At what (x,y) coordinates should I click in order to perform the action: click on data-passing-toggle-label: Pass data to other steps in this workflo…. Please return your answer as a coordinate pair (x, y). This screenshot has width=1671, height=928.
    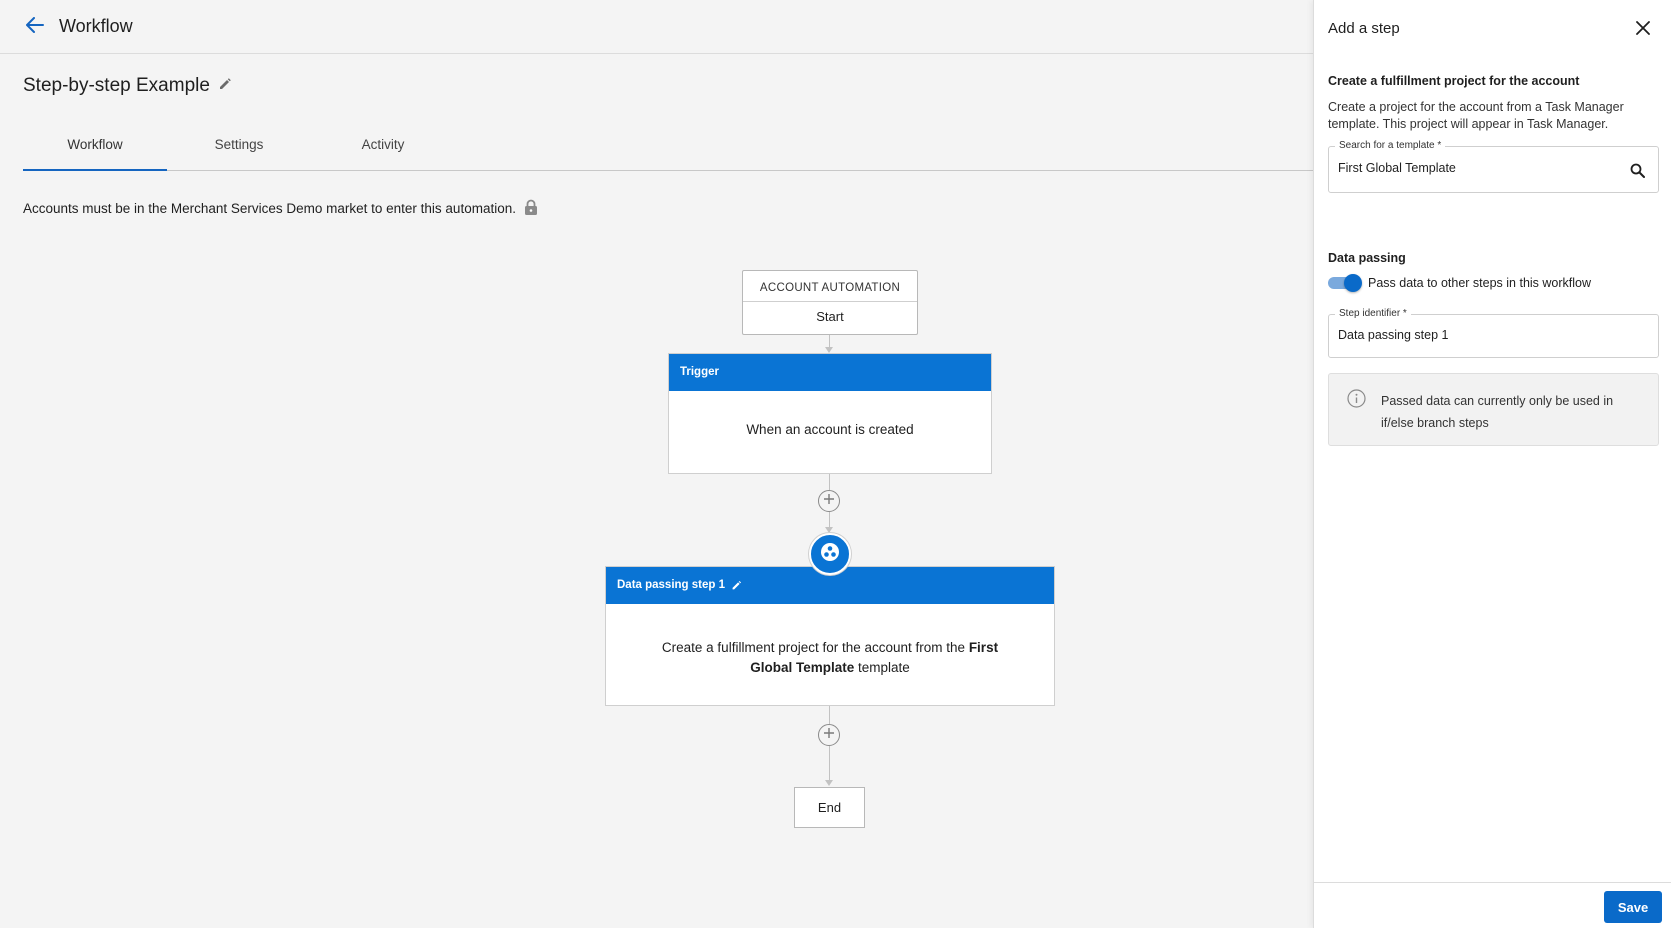
    Looking at the image, I should click on (1480, 282).